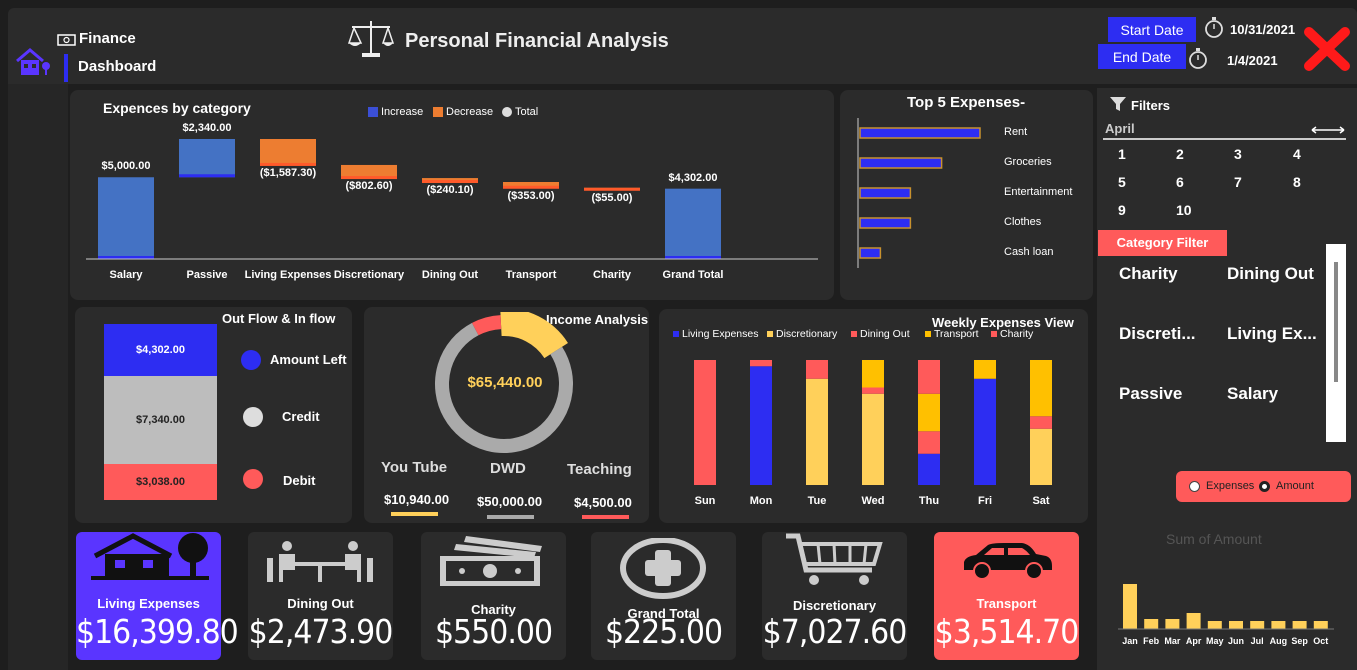 This screenshot has height=670, width=1357. What do you see at coordinates (253, 479) in the screenshot?
I see `legend-dot-debit` at bounding box center [253, 479].